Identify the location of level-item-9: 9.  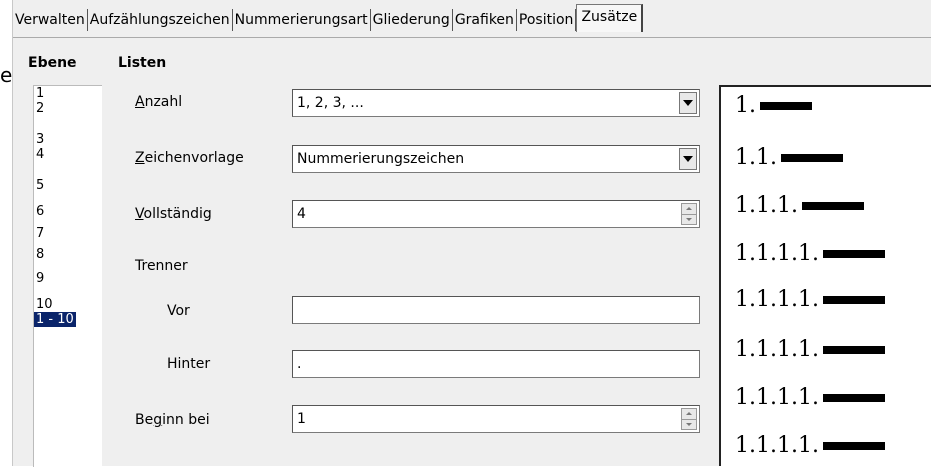
(40, 278).